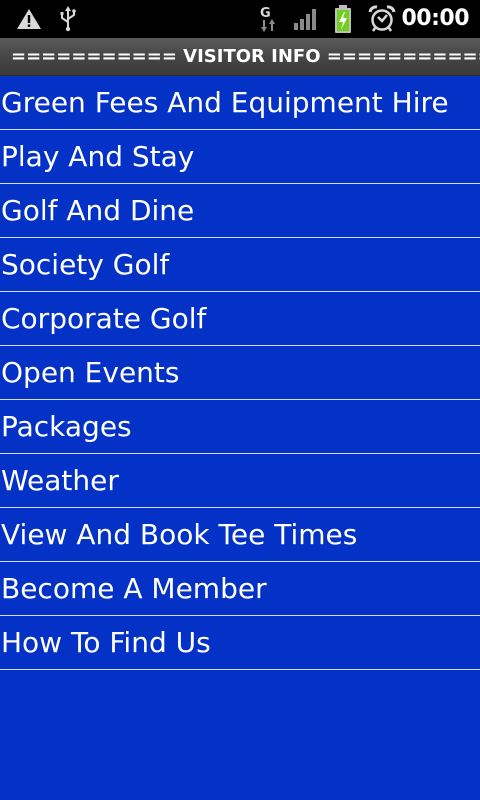 This screenshot has height=800, width=480. I want to click on battery-charging-icon, so click(343, 19).